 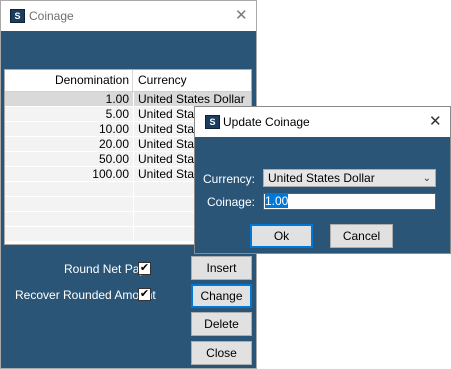 I want to click on coinage-input-value: 1.00, so click(x=277, y=201).